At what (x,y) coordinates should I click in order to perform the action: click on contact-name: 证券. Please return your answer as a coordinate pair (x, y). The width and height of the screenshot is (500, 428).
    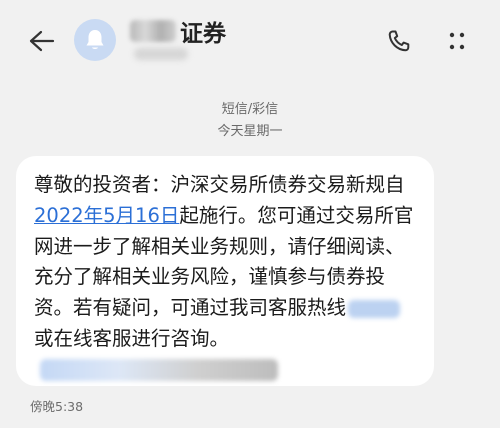
    Looking at the image, I should click on (178, 31).